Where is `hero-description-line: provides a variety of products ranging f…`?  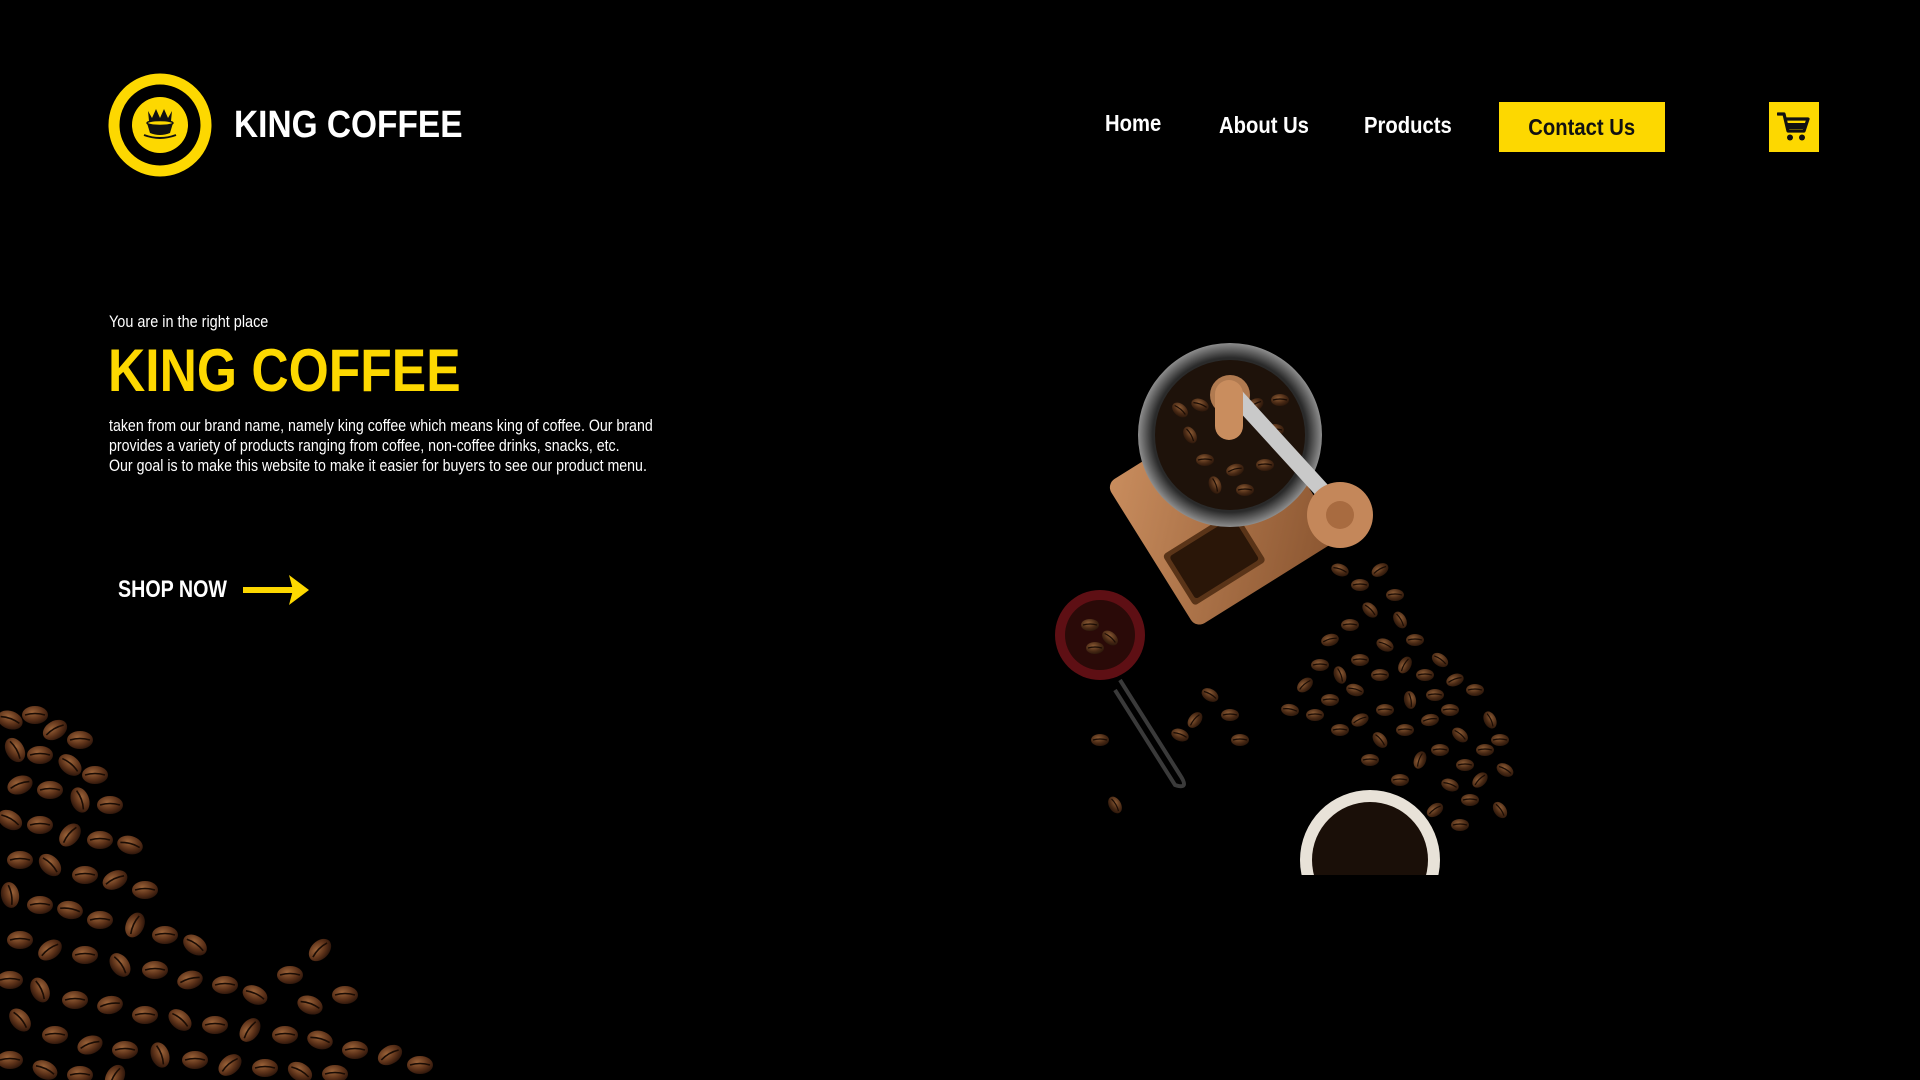 hero-description-line: provides a variety of products ranging f… is located at coordinates (364, 446).